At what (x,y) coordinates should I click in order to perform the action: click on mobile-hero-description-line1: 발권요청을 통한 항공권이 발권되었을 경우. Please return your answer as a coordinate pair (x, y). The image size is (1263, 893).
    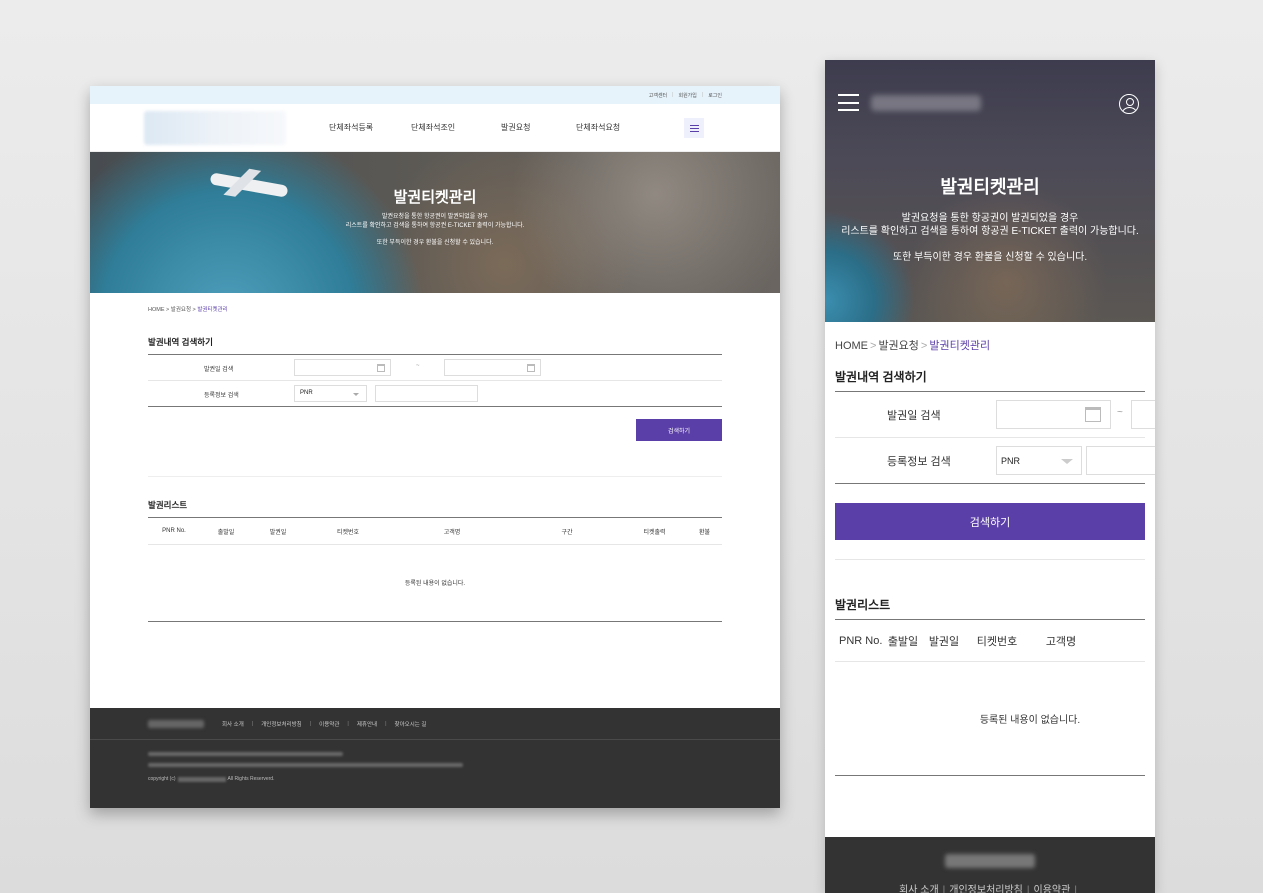
    Looking at the image, I should click on (990, 218).